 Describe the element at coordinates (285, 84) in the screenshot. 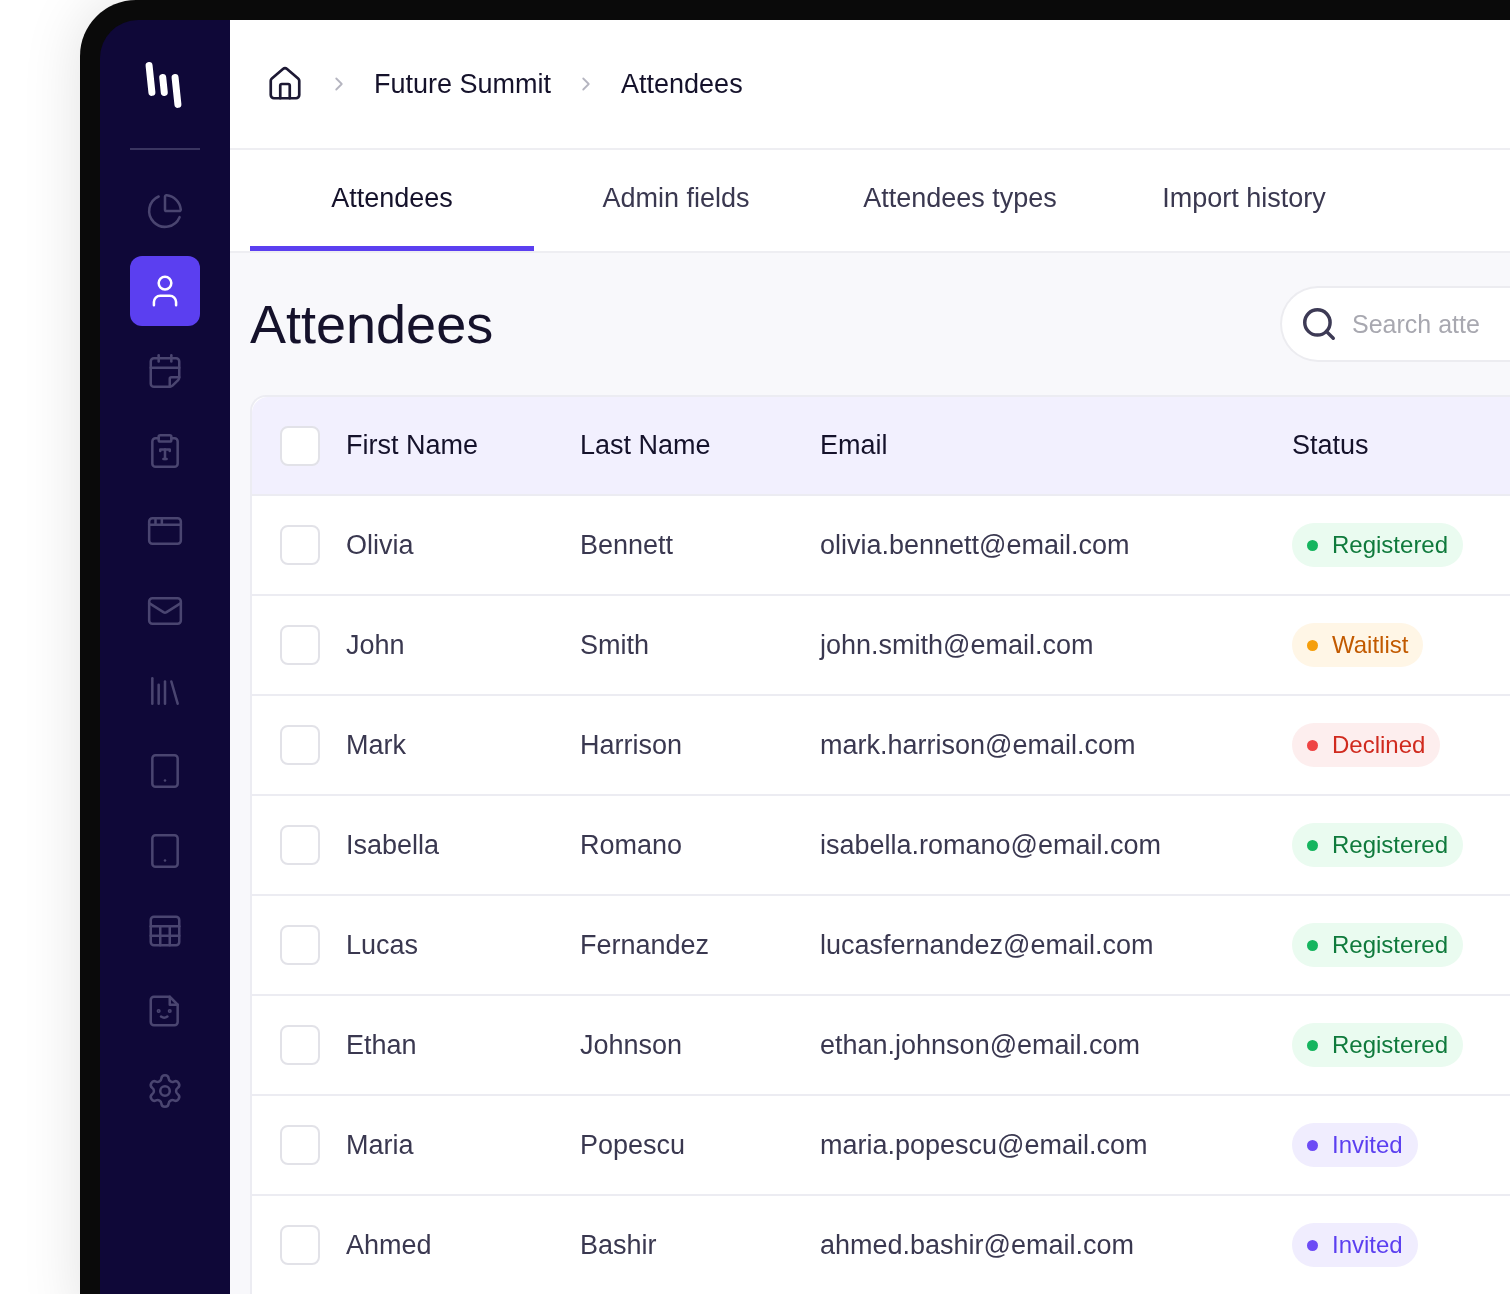

I see `home-icon` at that location.